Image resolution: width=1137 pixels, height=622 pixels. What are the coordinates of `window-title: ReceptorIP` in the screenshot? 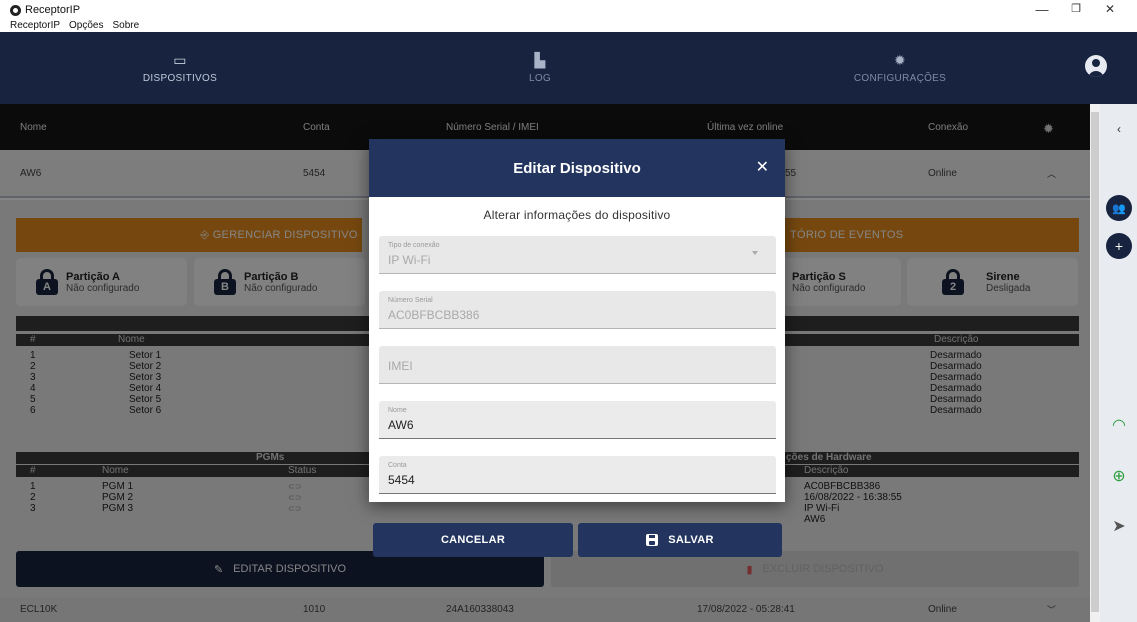 It's located at (53, 10).